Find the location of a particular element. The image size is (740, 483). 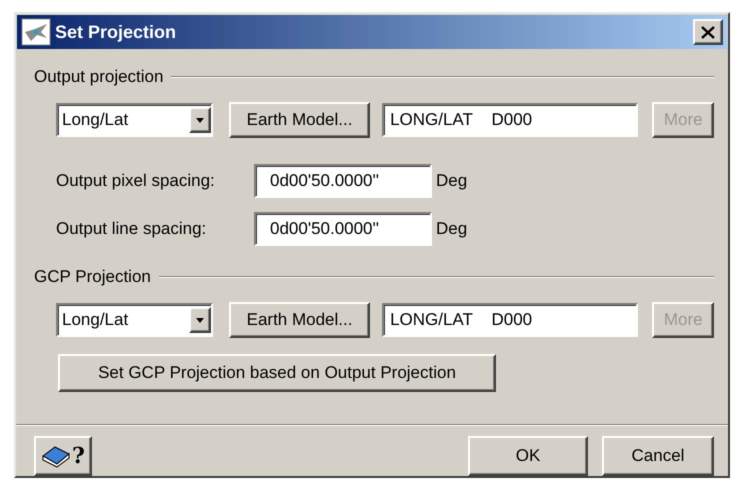

field-label: Output line spacing: is located at coordinates (132, 229).